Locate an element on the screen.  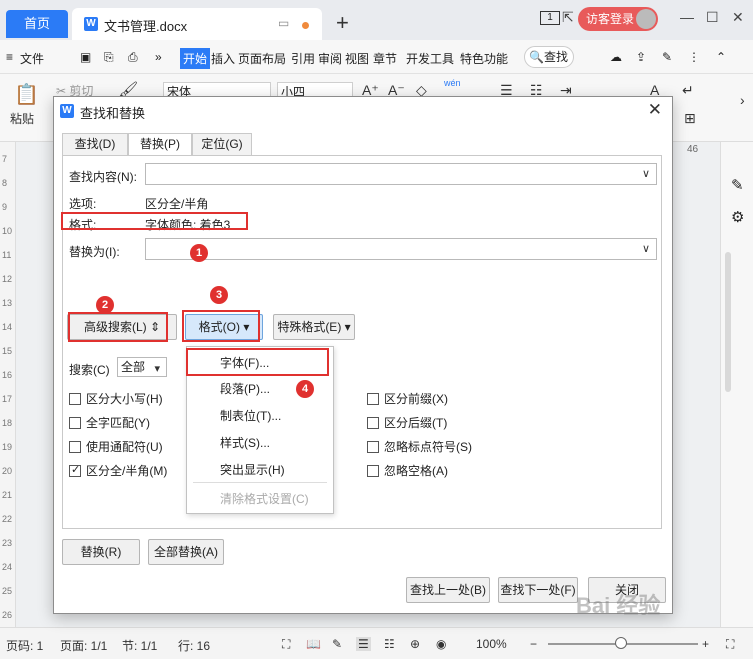
text-direction-icon: ↵ is located at coordinates (688, 90).